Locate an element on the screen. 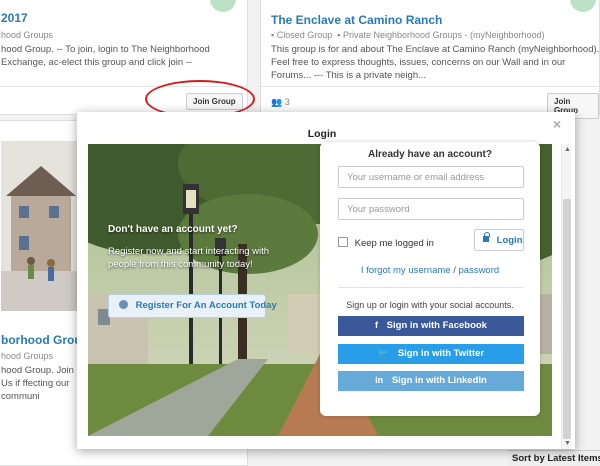 The width and height of the screenshot is (600, 466). twitter-icon: 🐦 is located at coordinates (383, 353).